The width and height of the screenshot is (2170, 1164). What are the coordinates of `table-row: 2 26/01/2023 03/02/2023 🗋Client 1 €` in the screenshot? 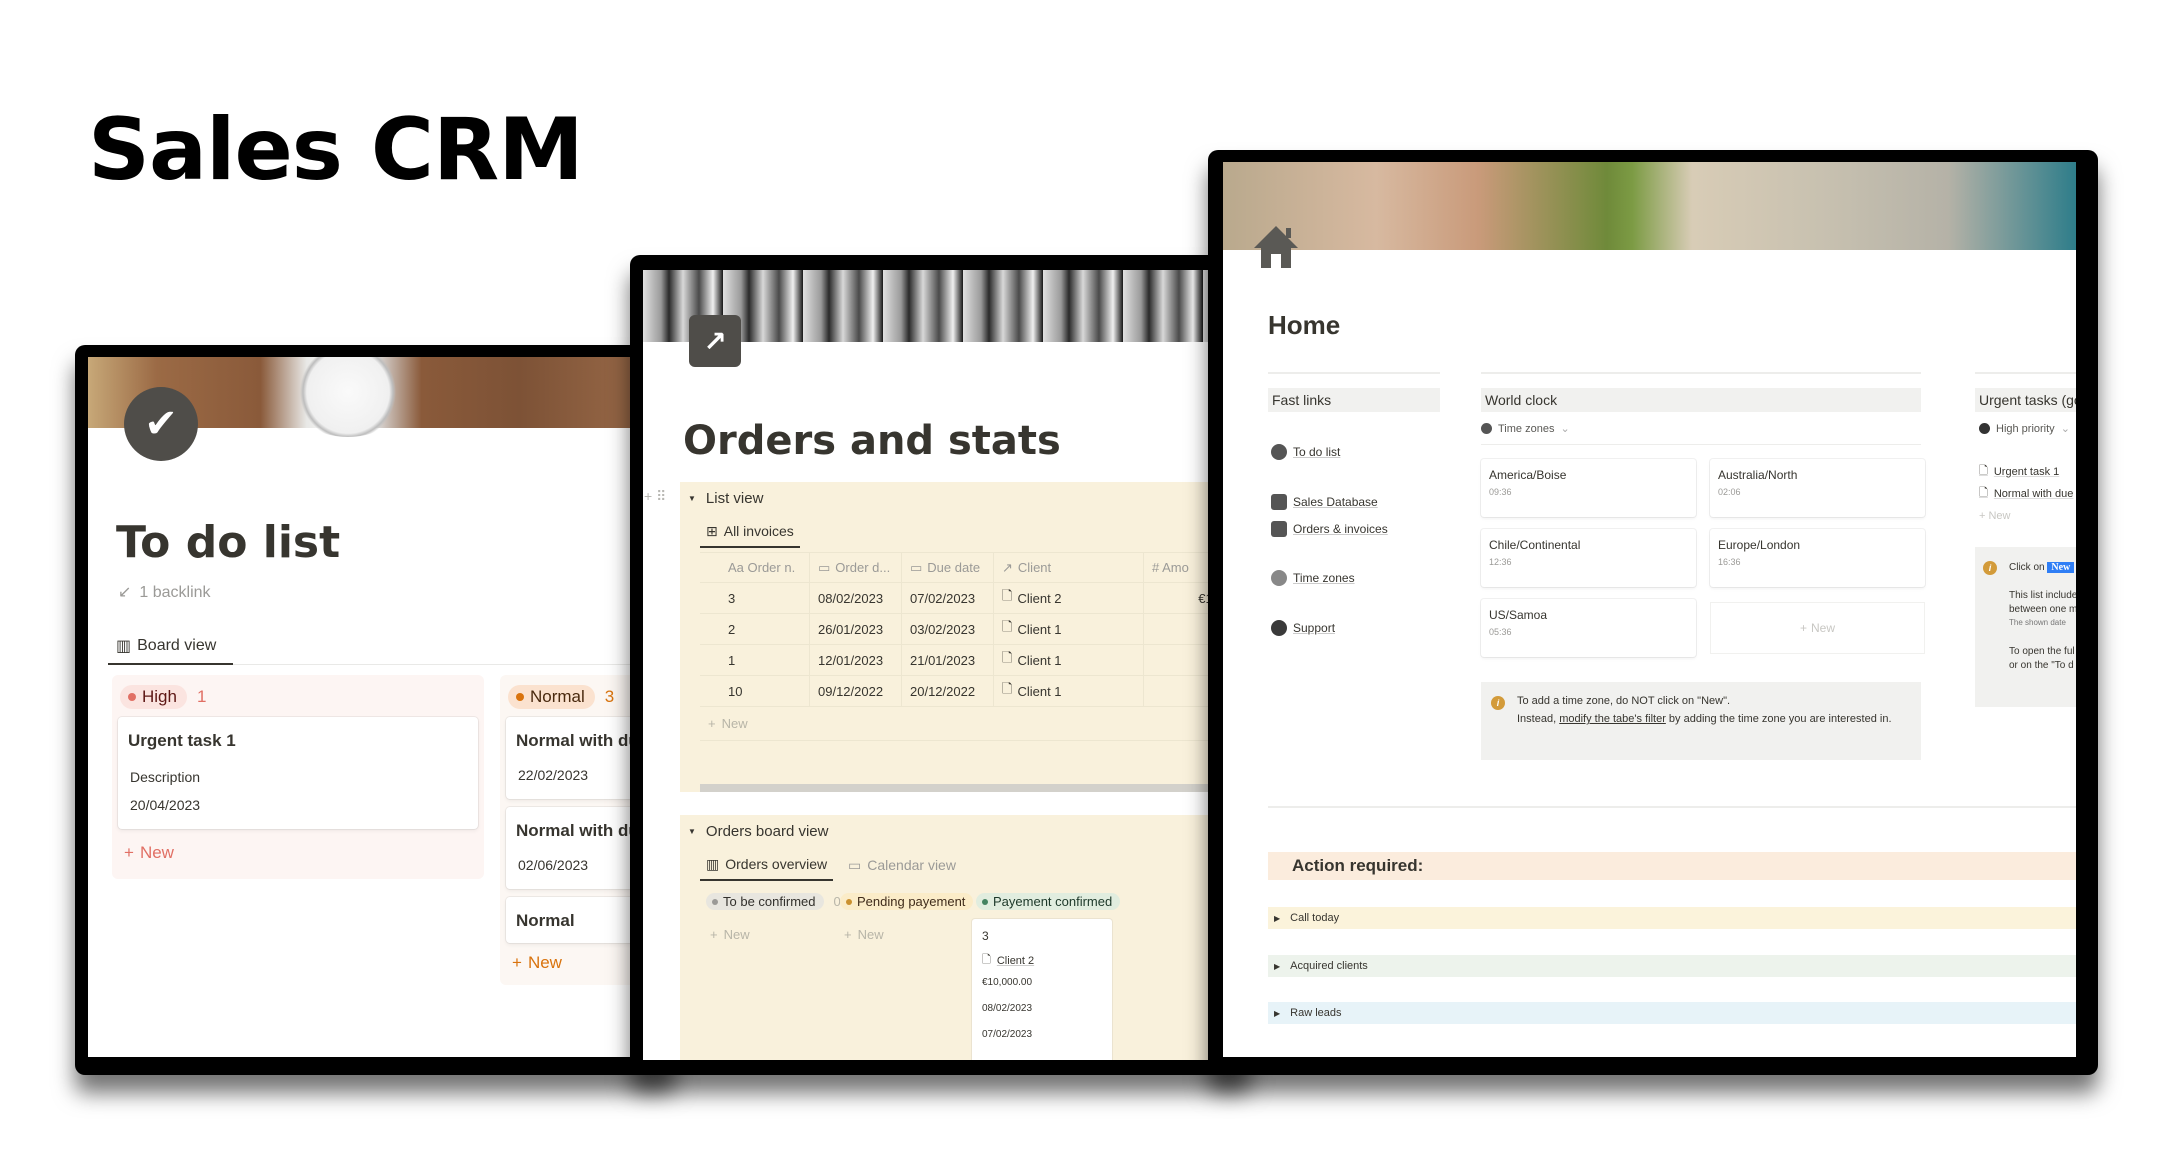 It's located at (964, 629).